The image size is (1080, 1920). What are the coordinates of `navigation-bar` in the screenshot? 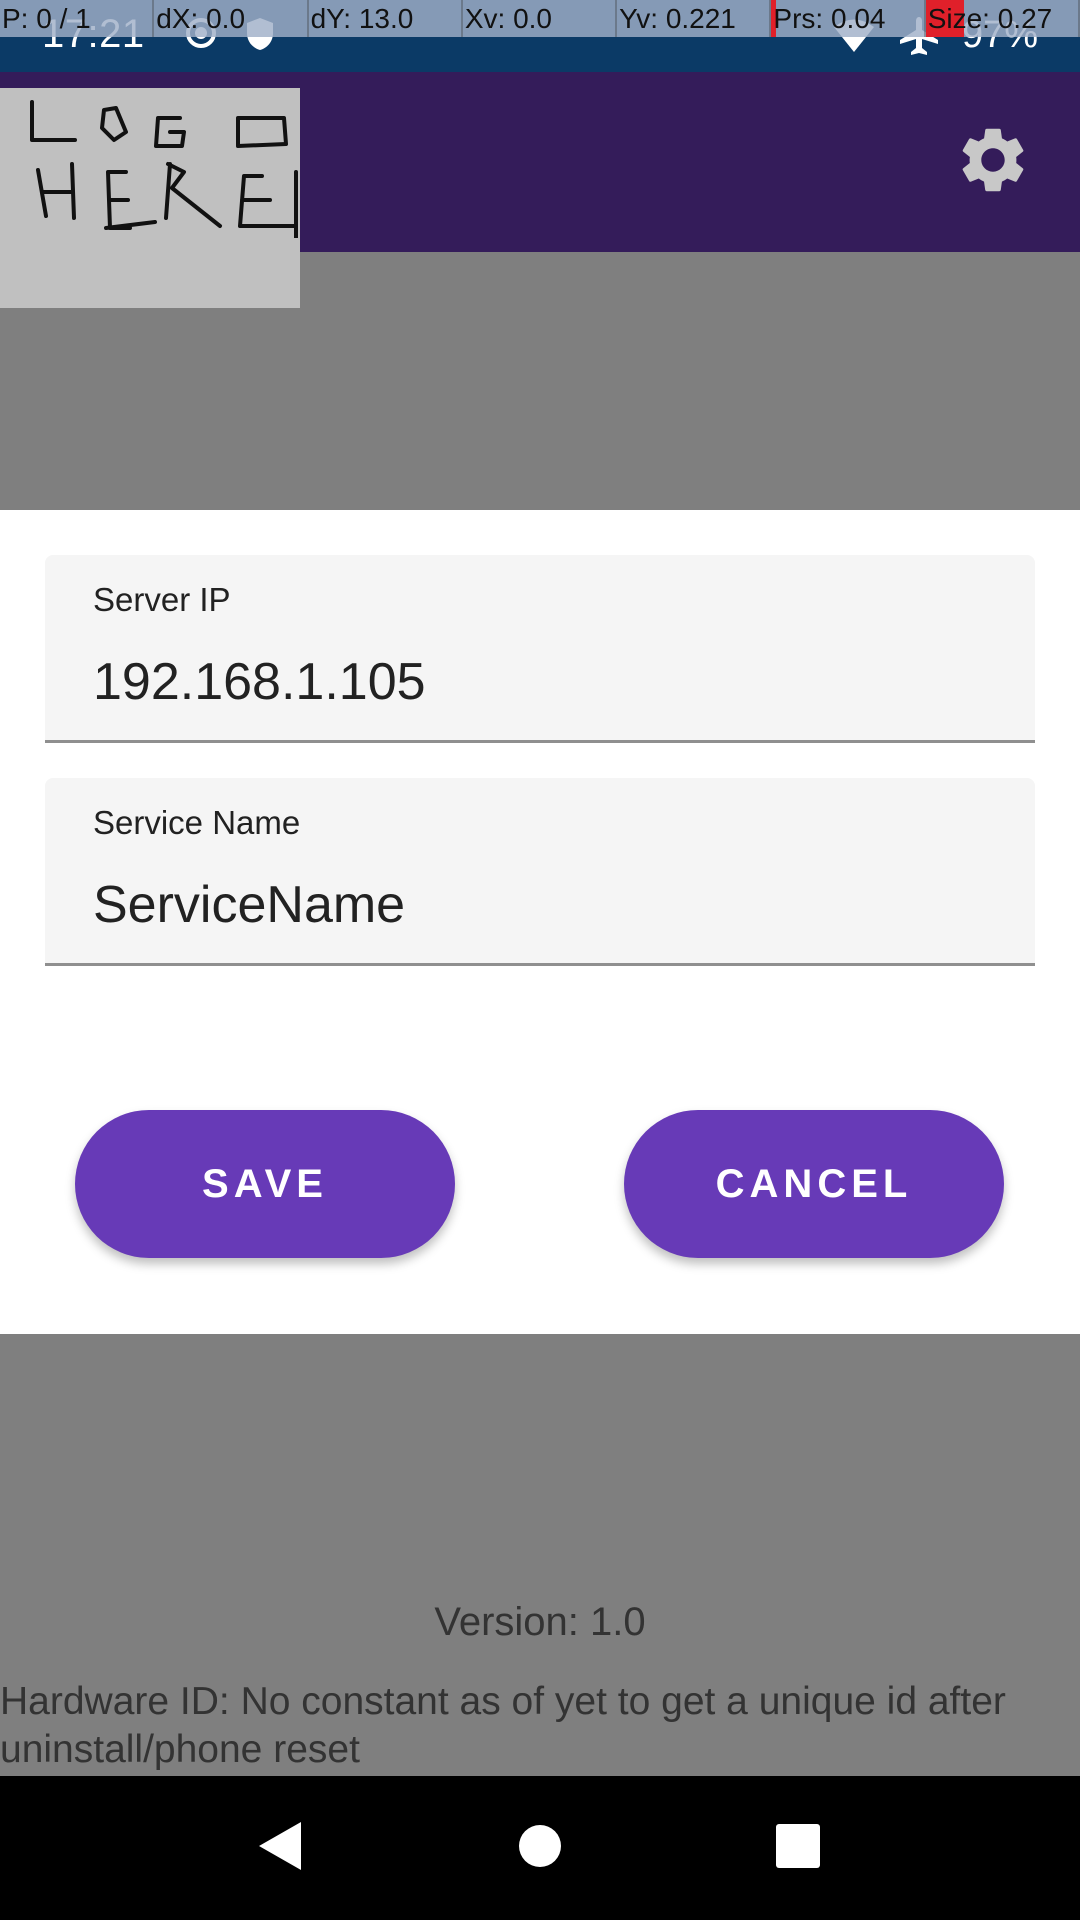 It's located at (540, 1848).